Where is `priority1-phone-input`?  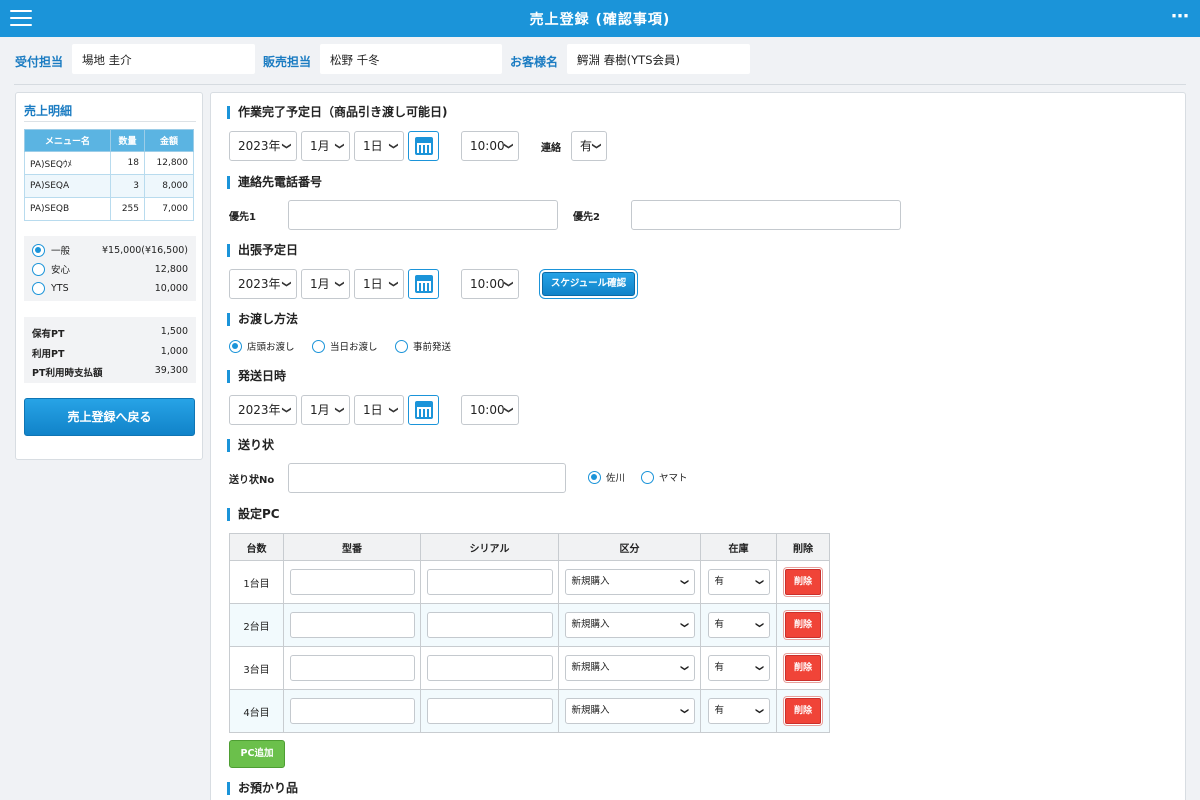 priority1-phone-input is located at coordinates (423, 215).